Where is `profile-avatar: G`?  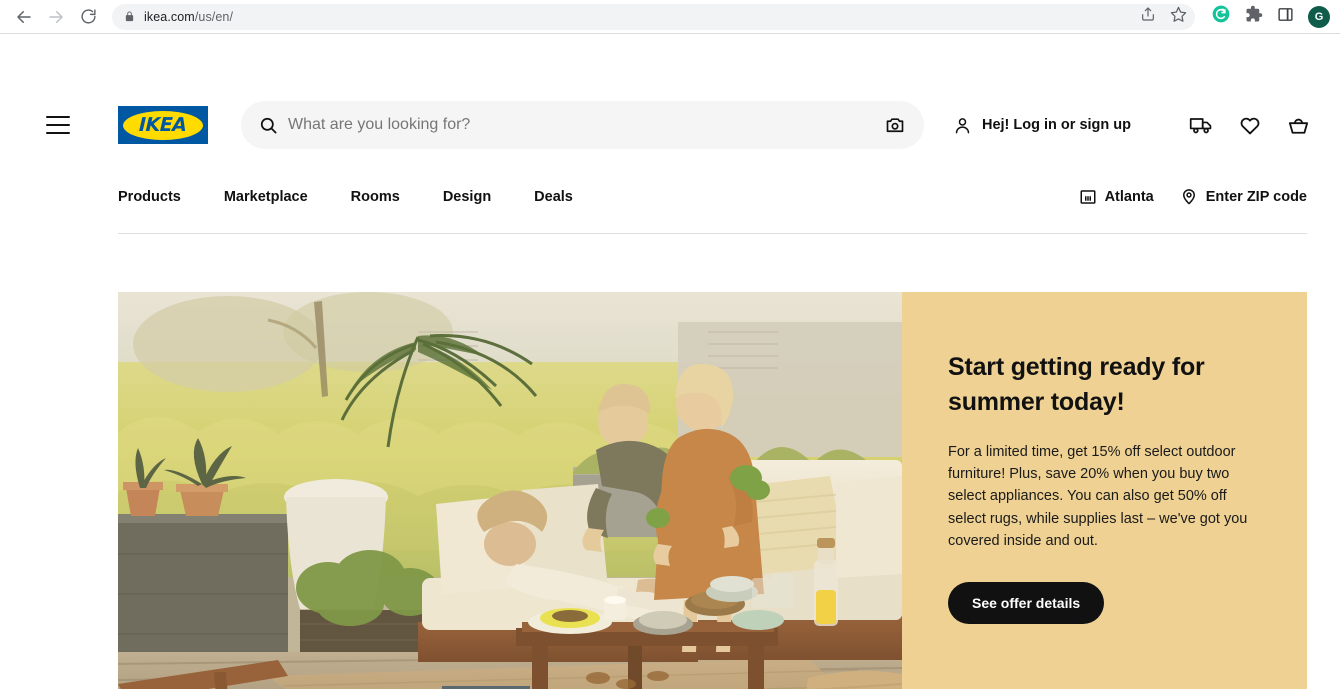 profile-avatar: G is located at coordinates (1319, 16).